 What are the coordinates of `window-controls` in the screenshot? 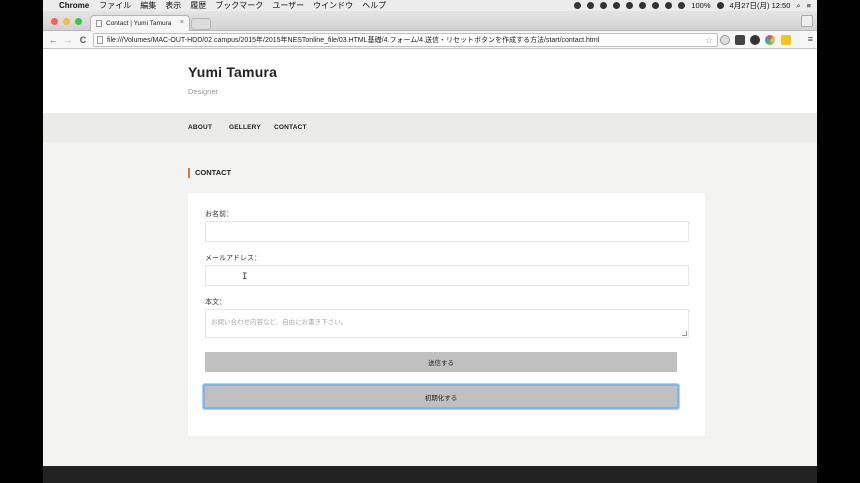 It's located at (66, 21).